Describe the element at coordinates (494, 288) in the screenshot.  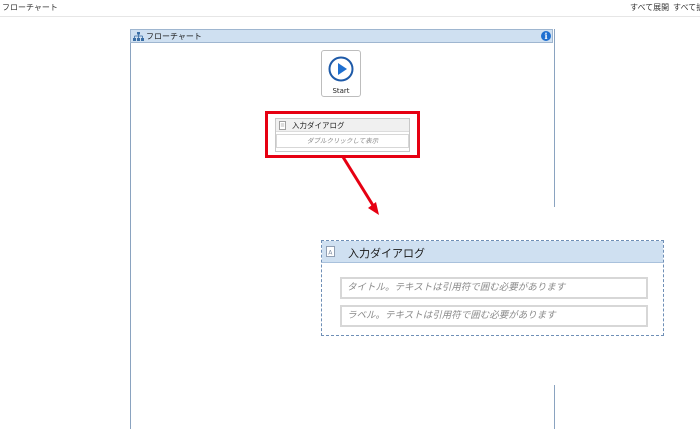
I see `title-field: タイトル。テキストは引用符で囲む必要があります` at that location.